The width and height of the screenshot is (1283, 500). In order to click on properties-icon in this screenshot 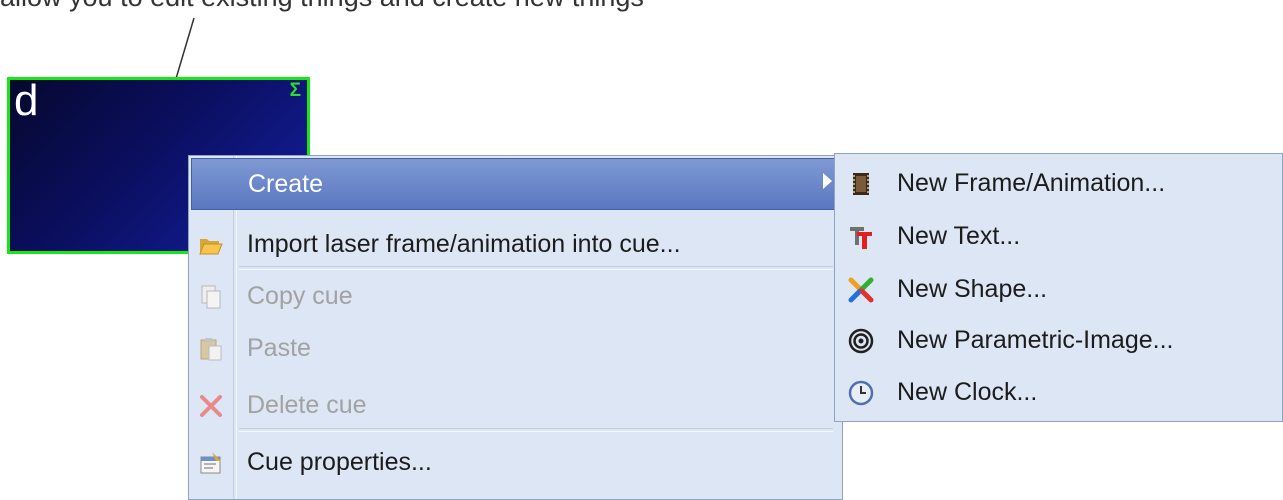, I will do `click(211, 463)`.